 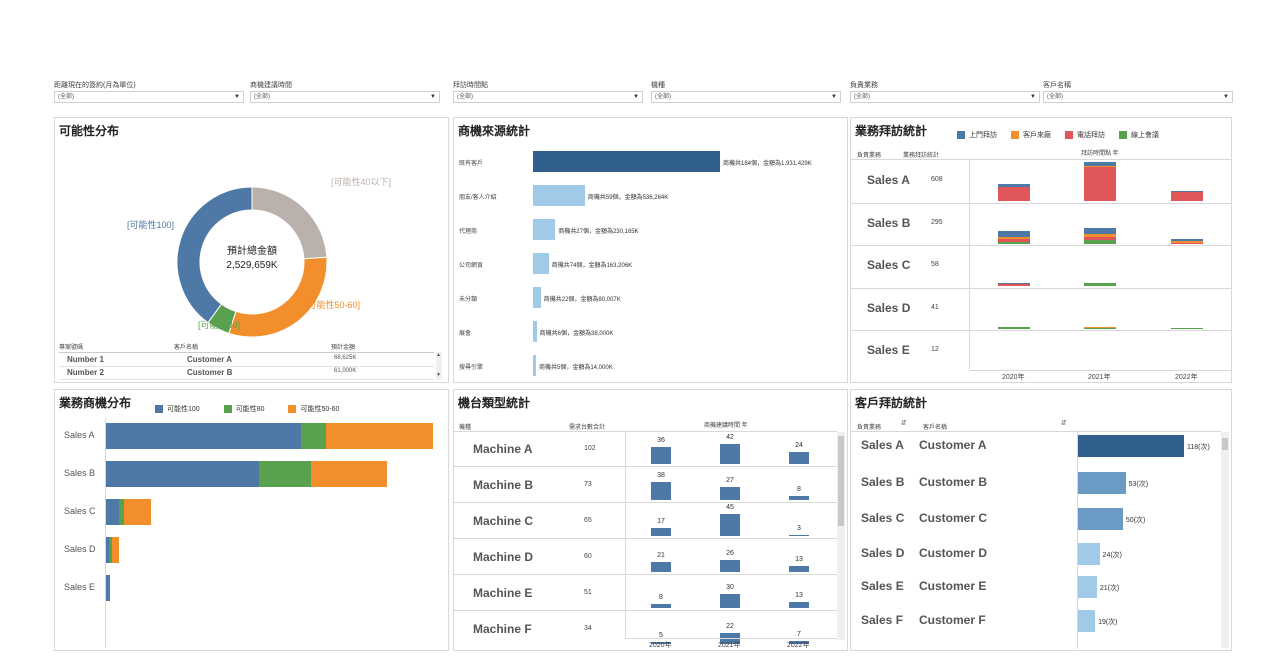 What do you see at coordinates (177, 408) in the screenshot?
I see `legend-item: 可能性100` at bounding box center [177, 408].